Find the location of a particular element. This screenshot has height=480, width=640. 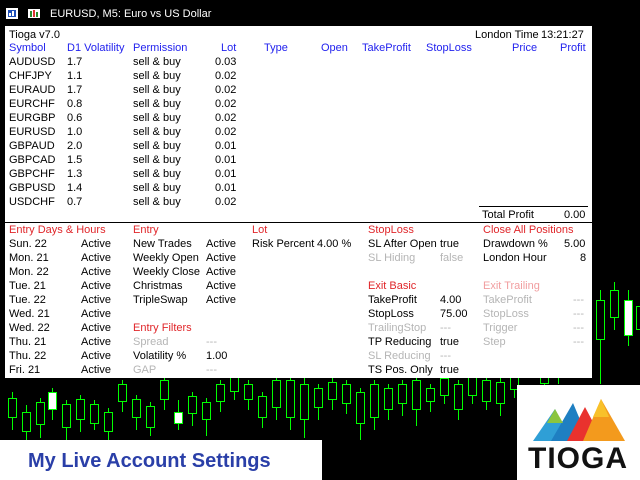

trailing-step-label: Step is located at coordinates (494, 342).